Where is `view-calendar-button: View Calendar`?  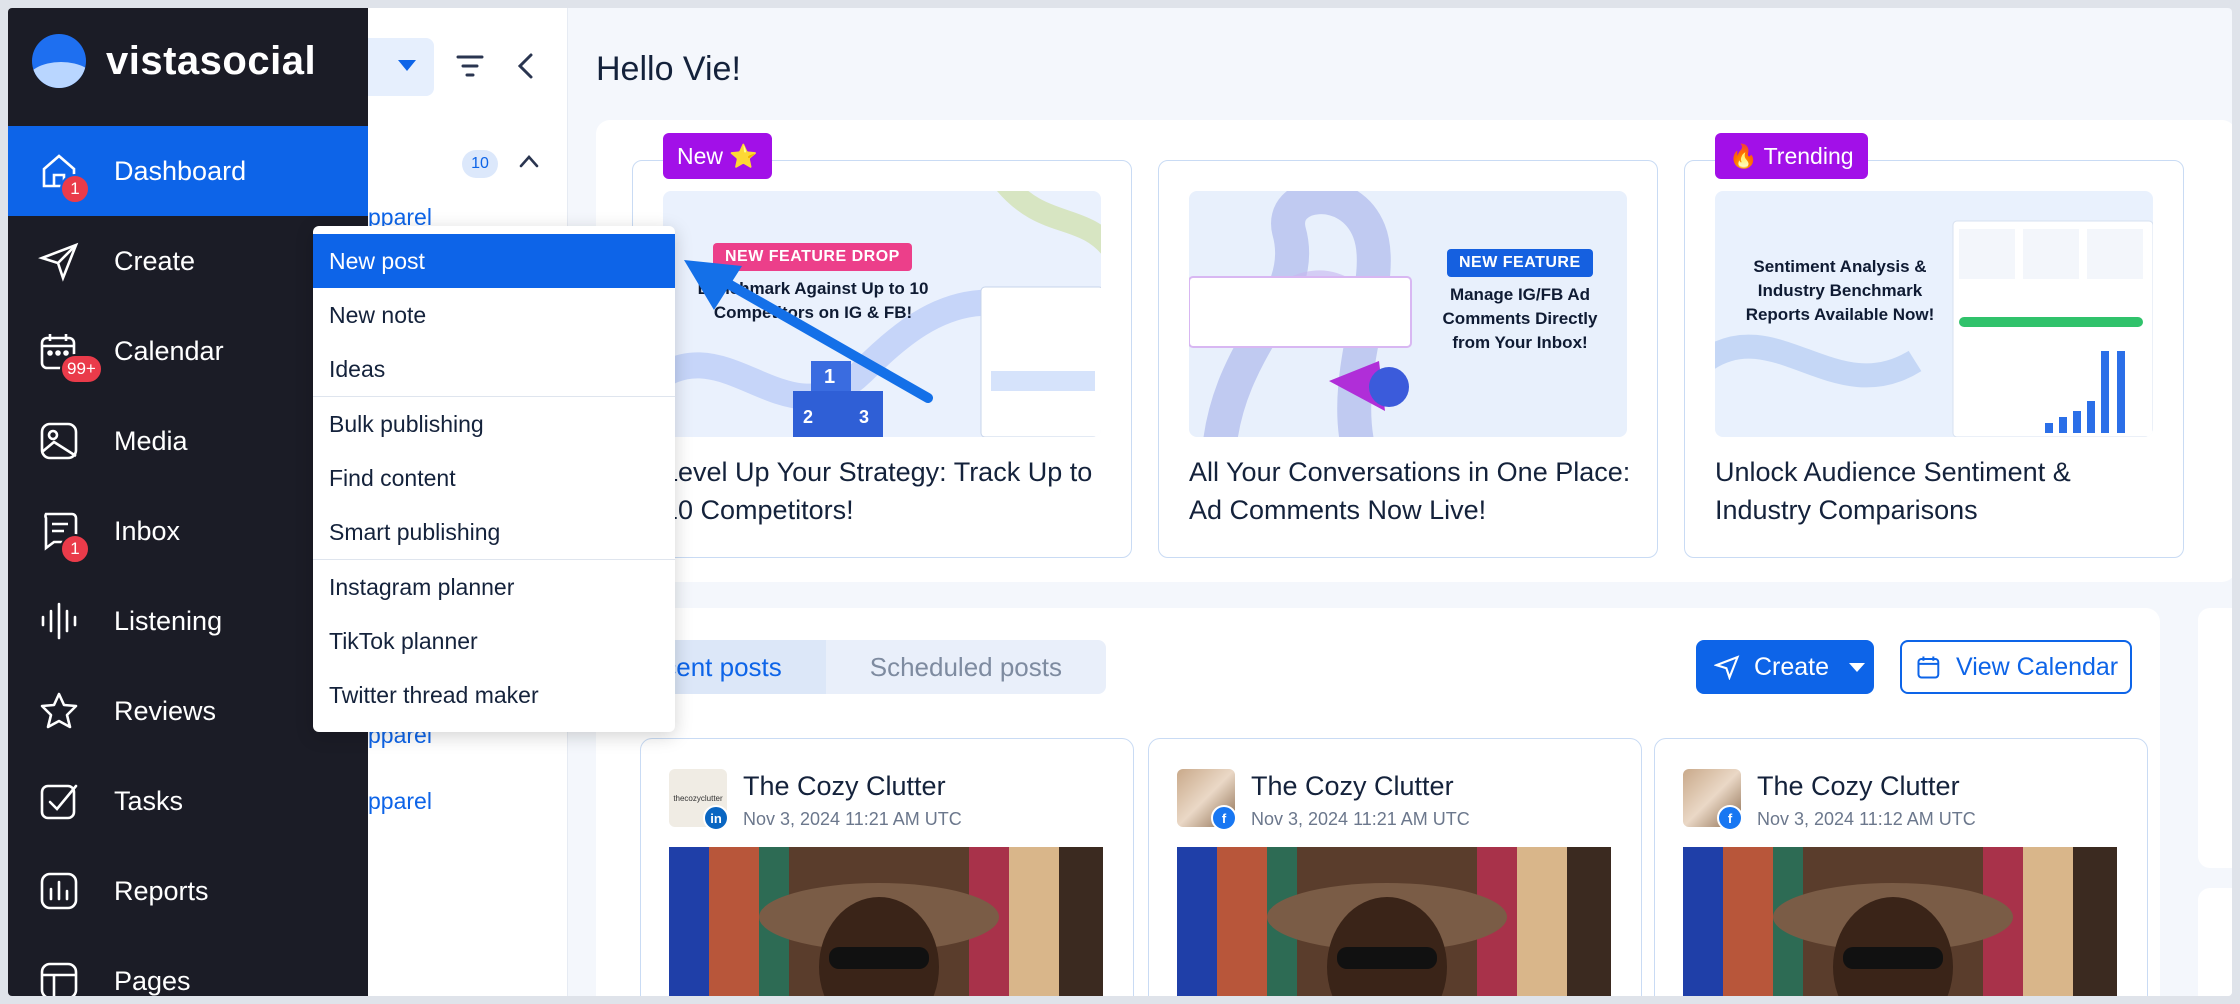 view-calendar-button: View Calendar is located at coordinates (2016, 667).